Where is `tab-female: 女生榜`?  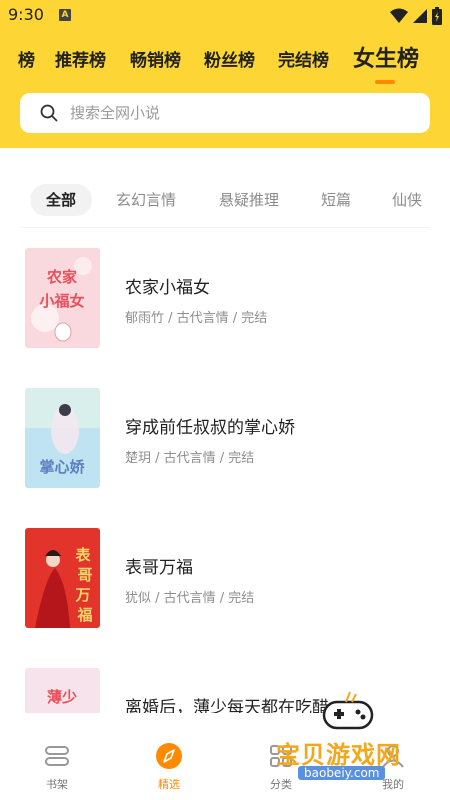 tab-female: 女生榜 is located at coordinates (386, 57).